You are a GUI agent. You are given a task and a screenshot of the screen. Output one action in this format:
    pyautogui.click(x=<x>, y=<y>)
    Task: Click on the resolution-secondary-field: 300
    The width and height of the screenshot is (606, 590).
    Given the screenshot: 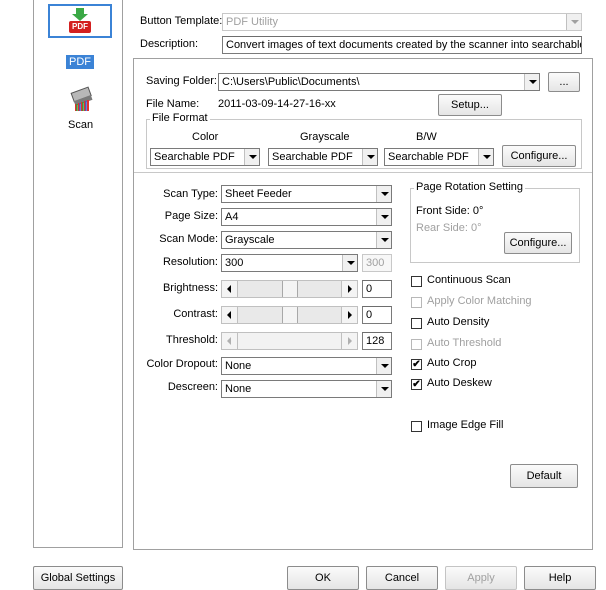 What is the action you would take?
    pyautogui.click(x=377, y=263)
    